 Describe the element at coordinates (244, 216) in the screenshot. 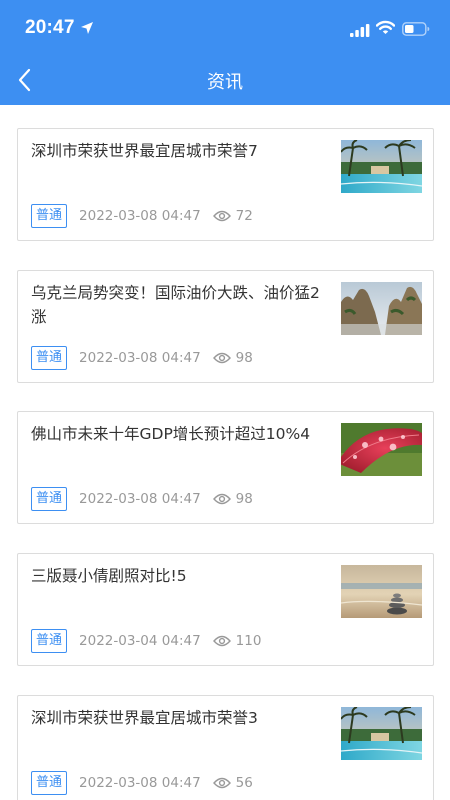

I see `view-count: 72` at that location.